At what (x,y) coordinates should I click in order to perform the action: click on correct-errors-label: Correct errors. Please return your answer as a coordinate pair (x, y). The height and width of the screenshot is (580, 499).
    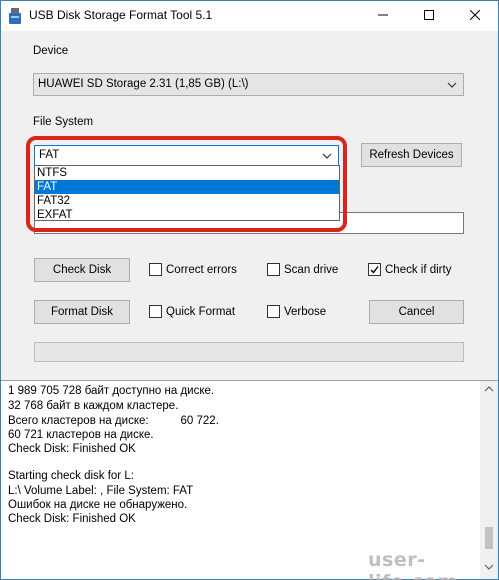
    Looking at the image, I should click on (201, 269).